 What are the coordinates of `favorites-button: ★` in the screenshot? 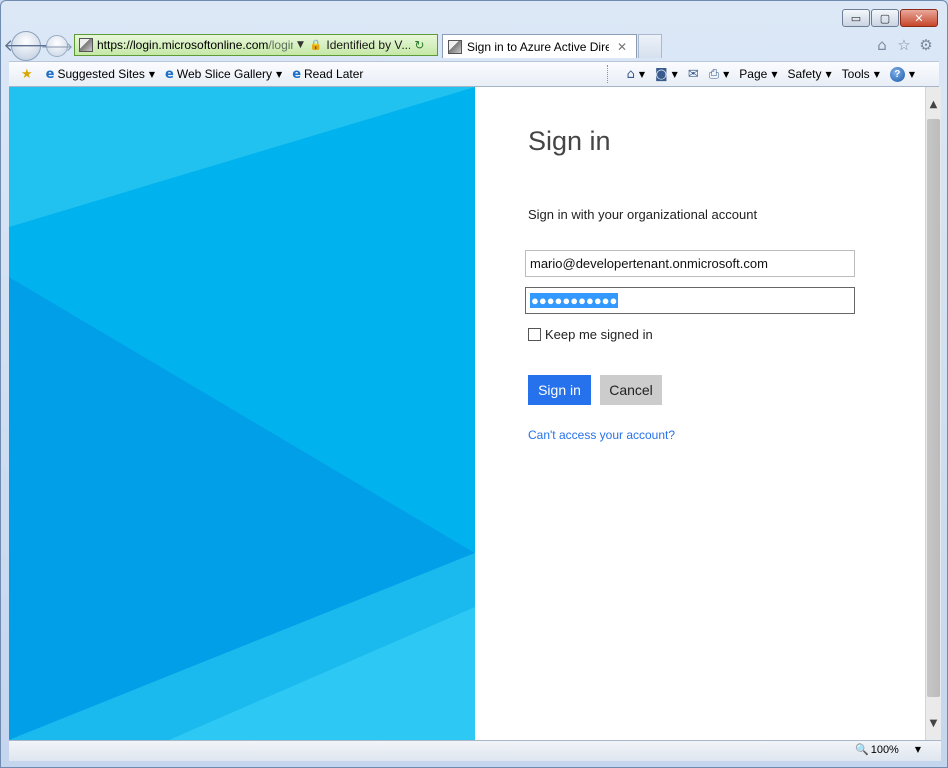 It's located at (28, 74).